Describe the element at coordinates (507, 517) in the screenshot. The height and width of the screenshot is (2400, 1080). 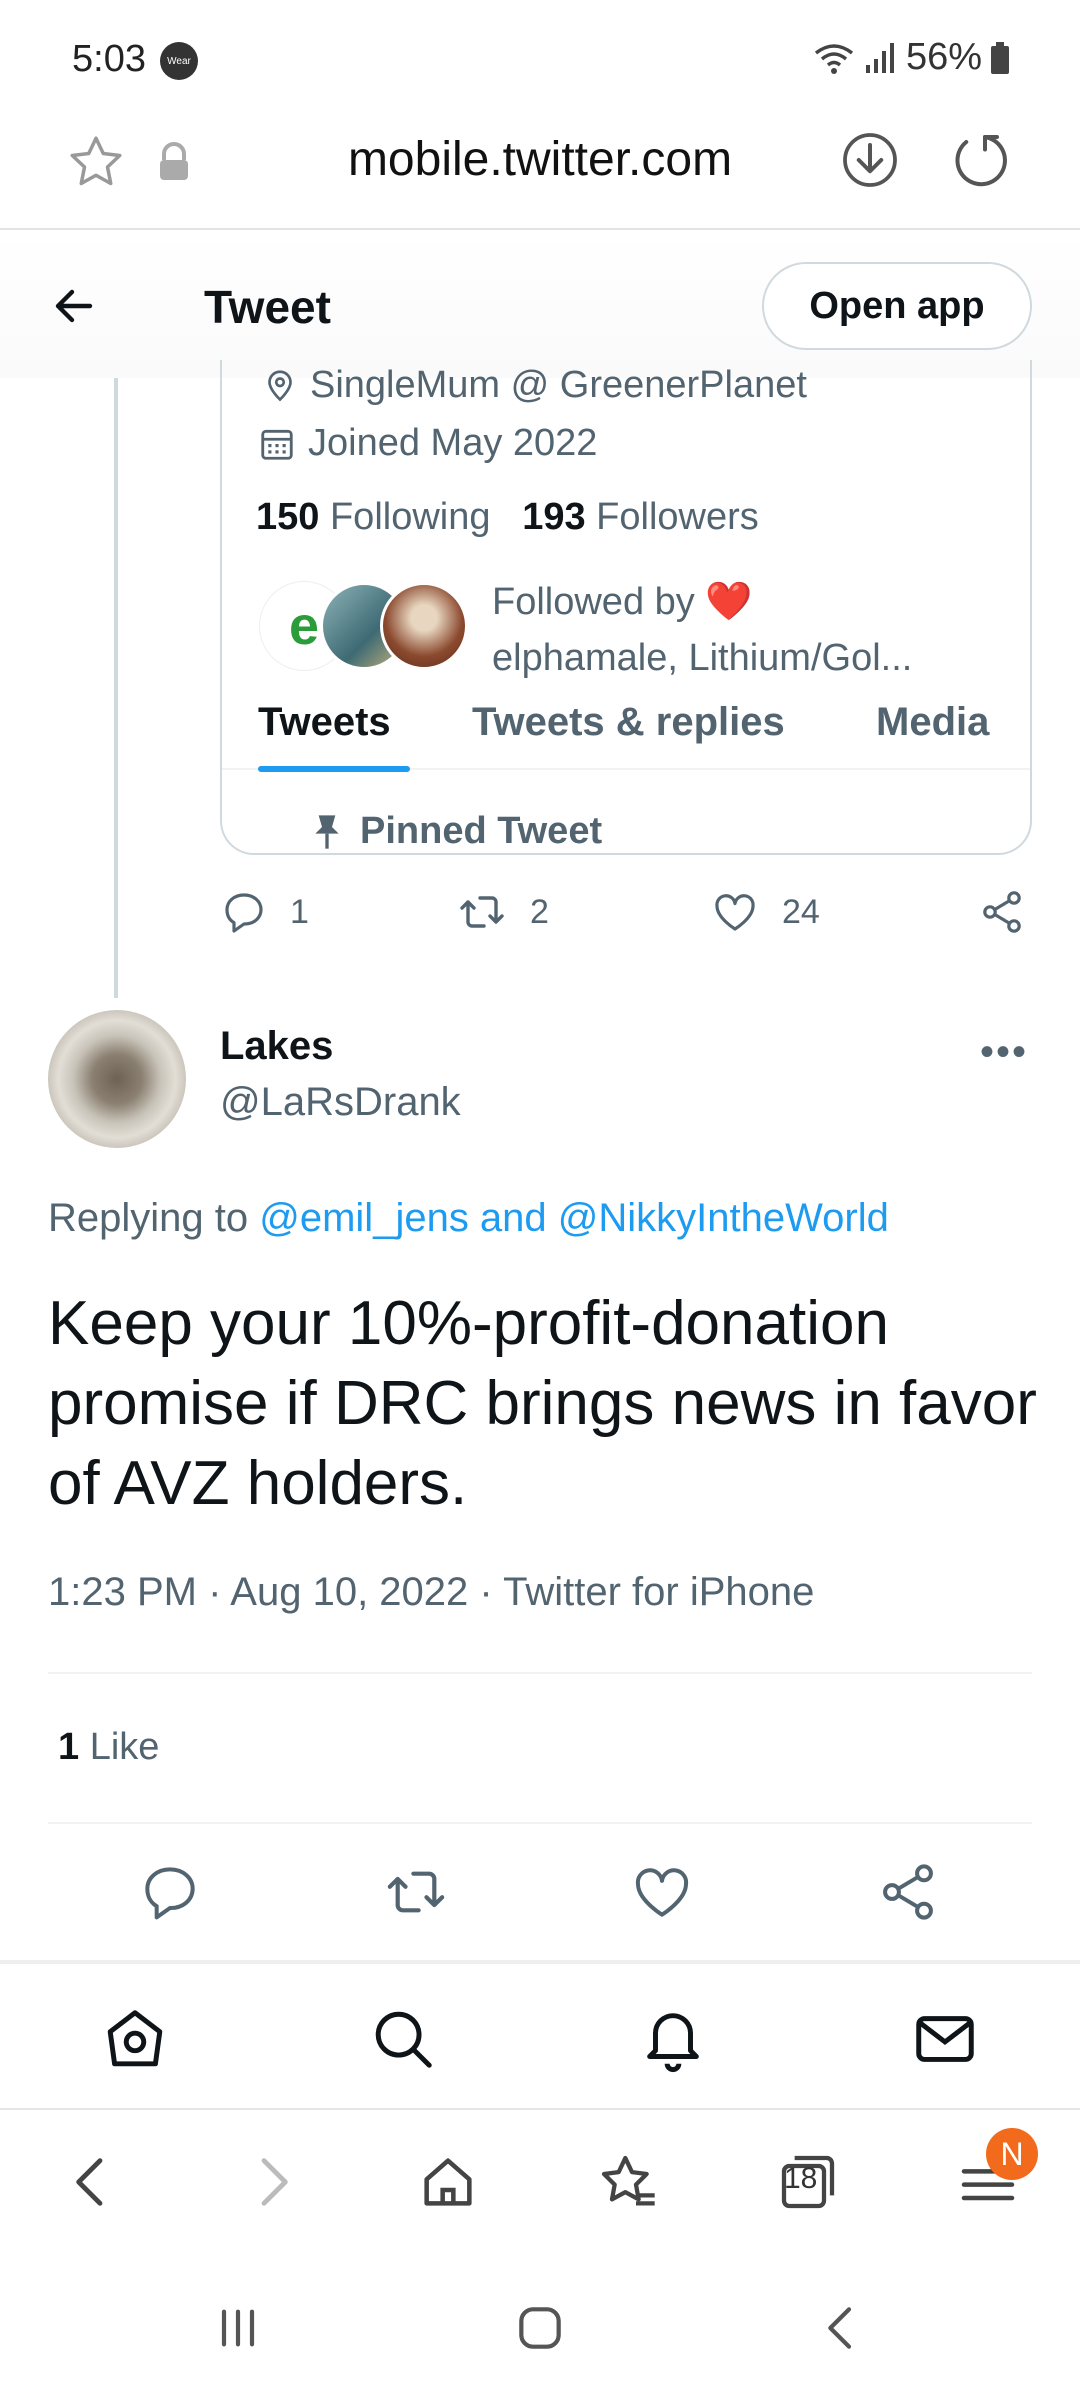
I see `profile-follow-counts: 150 Following 193 Followers` at that location.